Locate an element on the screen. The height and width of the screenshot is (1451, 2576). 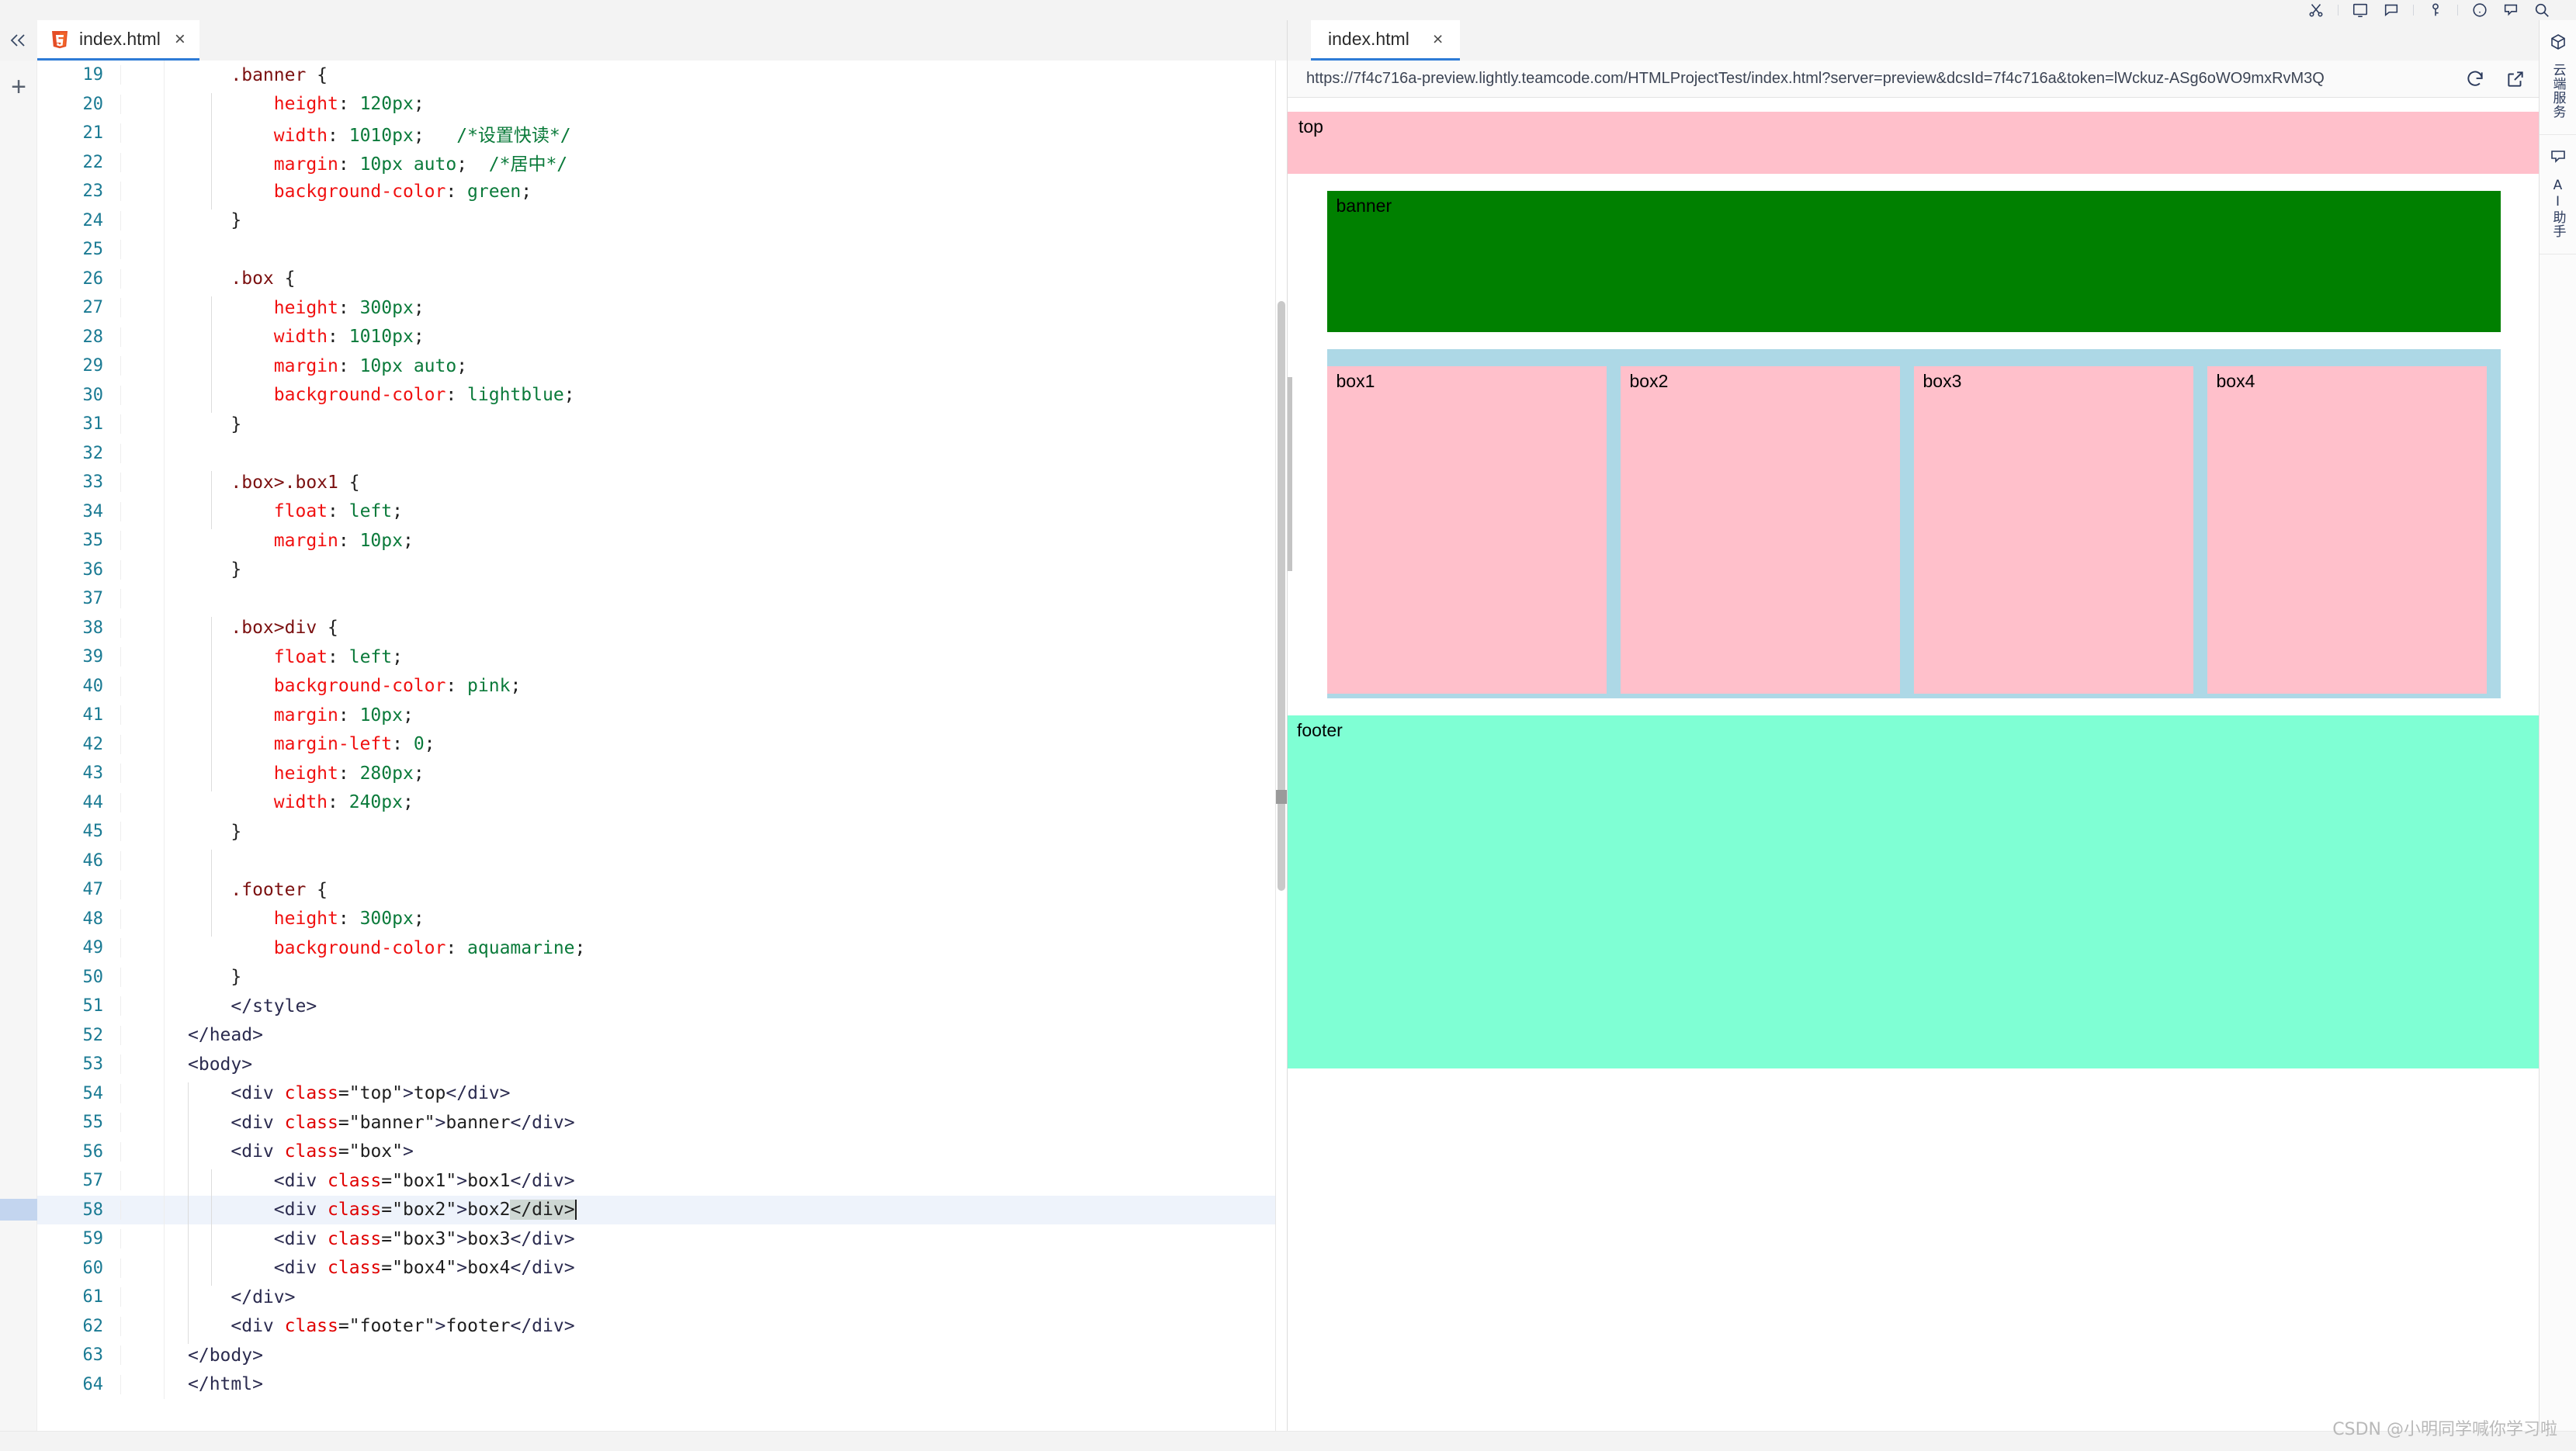
code-line: 21 width: 1010px; /*设置快读*/ is located at coordinates (662, 133).